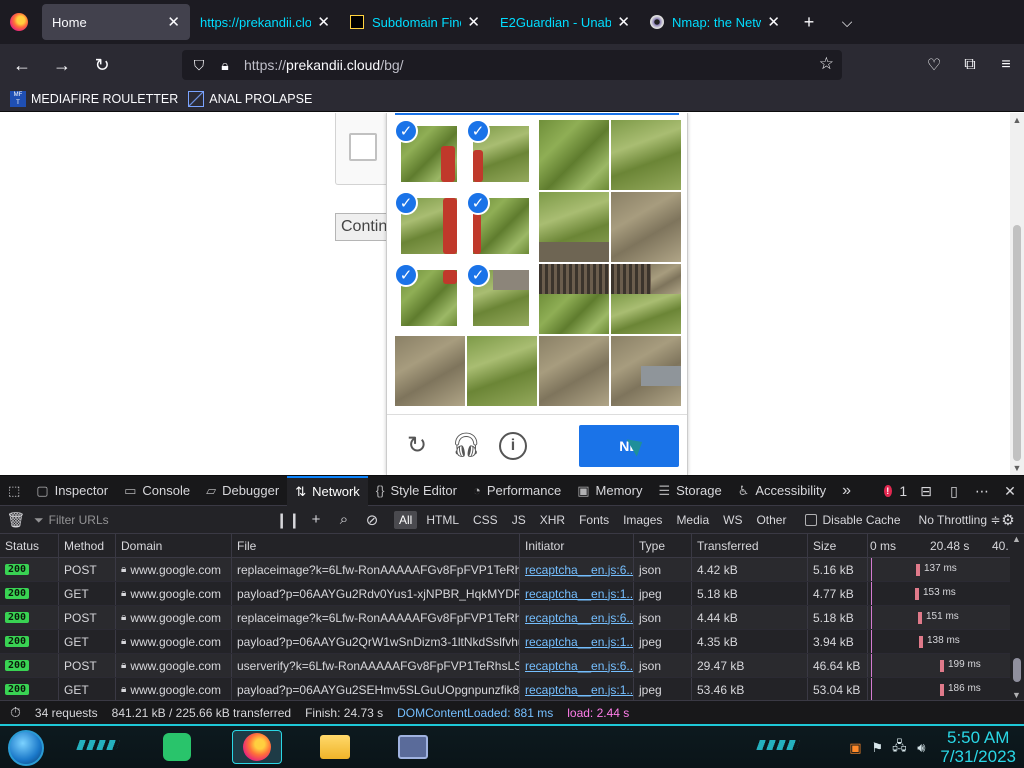 The image size is (1024, 768). What do you see at coordinates (485, 520) in the screenshot?
I see `filter-css: CSS` at bounding box center [485, 520].